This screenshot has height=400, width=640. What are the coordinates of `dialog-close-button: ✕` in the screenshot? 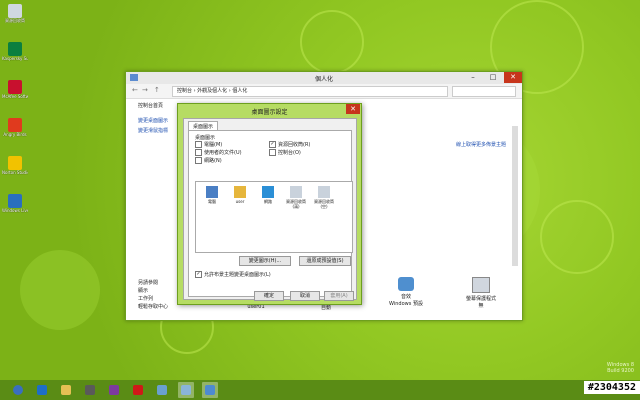 It's located at (353, 109).